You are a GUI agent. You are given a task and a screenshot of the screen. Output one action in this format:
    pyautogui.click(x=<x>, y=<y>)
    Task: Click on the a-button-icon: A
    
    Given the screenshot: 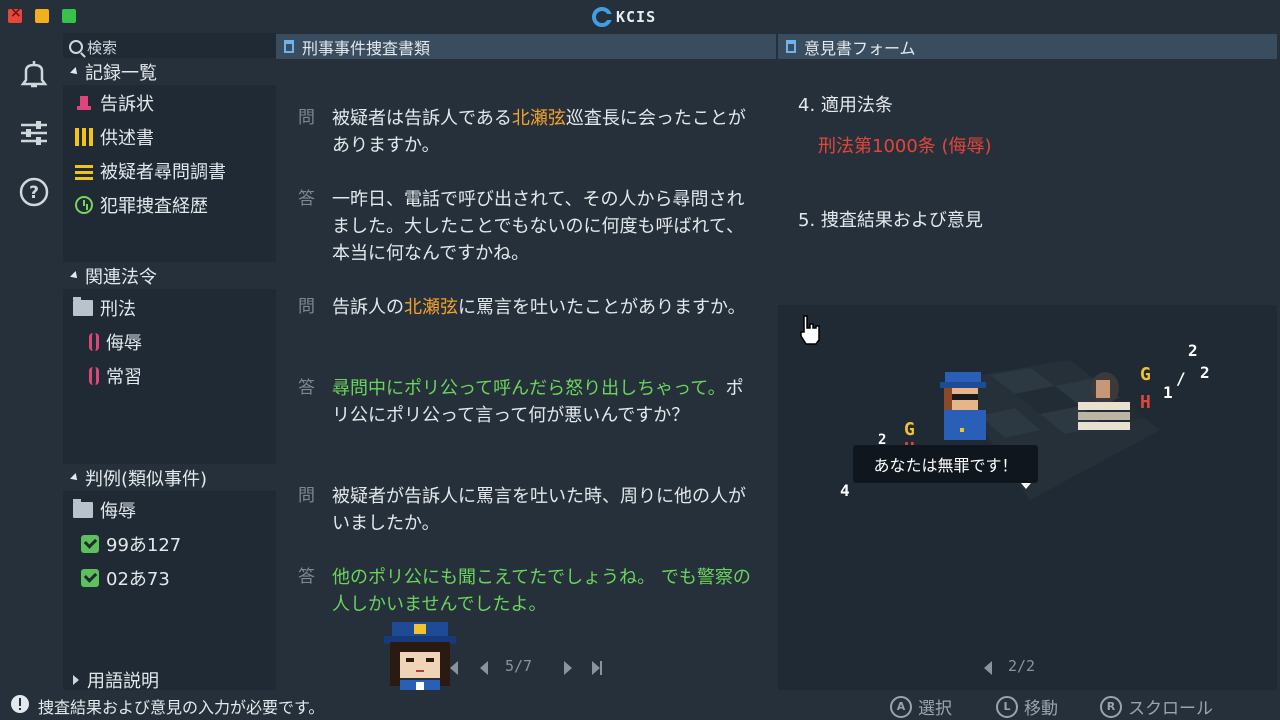 What is the action you would take?
    pyautogui.click(x=901, y=706)
    